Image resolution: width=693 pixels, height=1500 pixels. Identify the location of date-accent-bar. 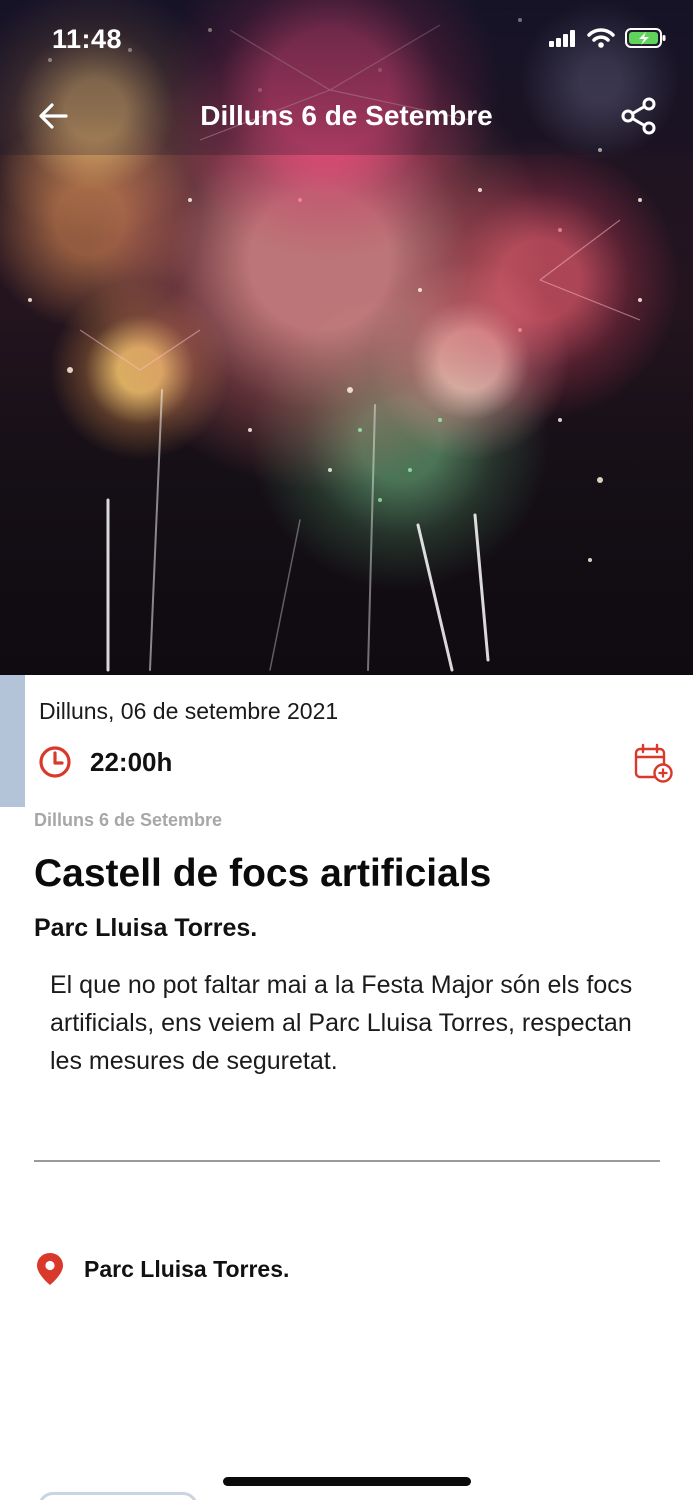
(12, 741).